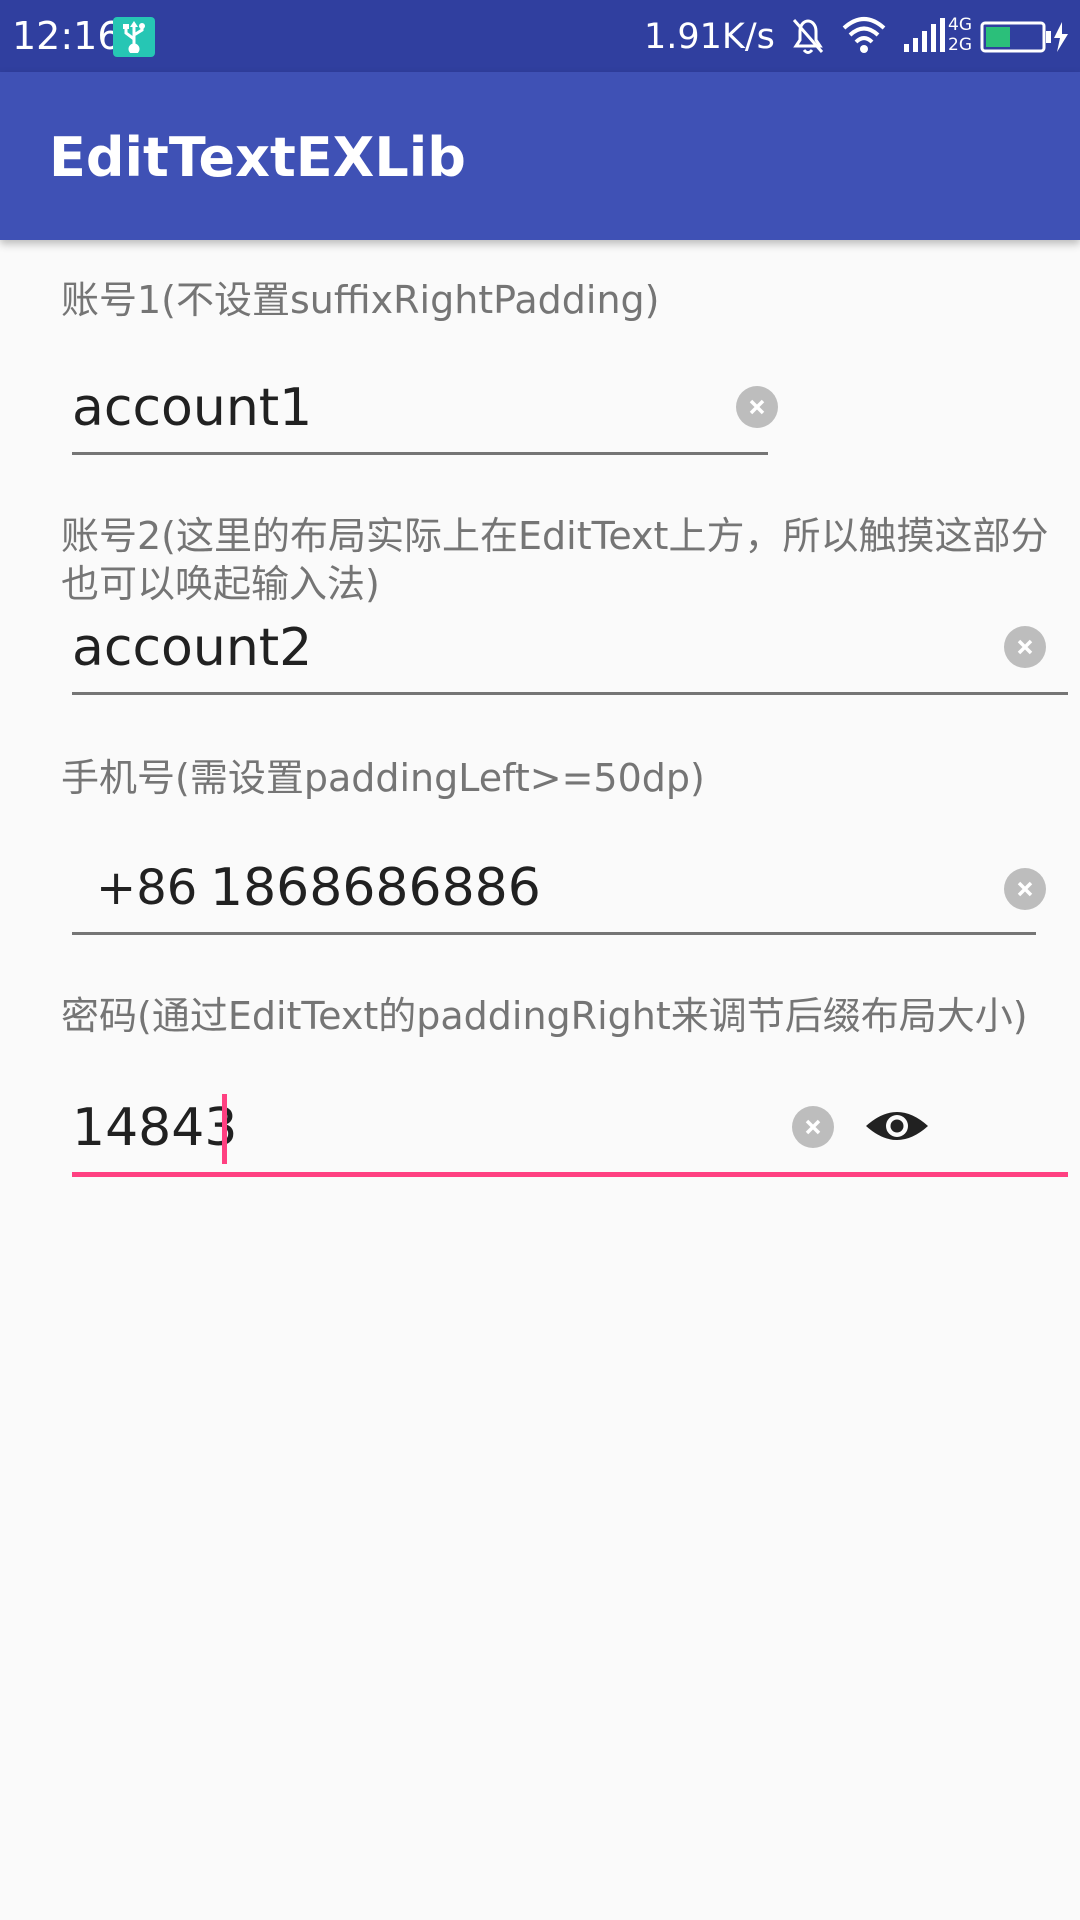 The height and width of the screenshot is (1920, 1080). I want to click on account1-value: account1, so click(192, 408).